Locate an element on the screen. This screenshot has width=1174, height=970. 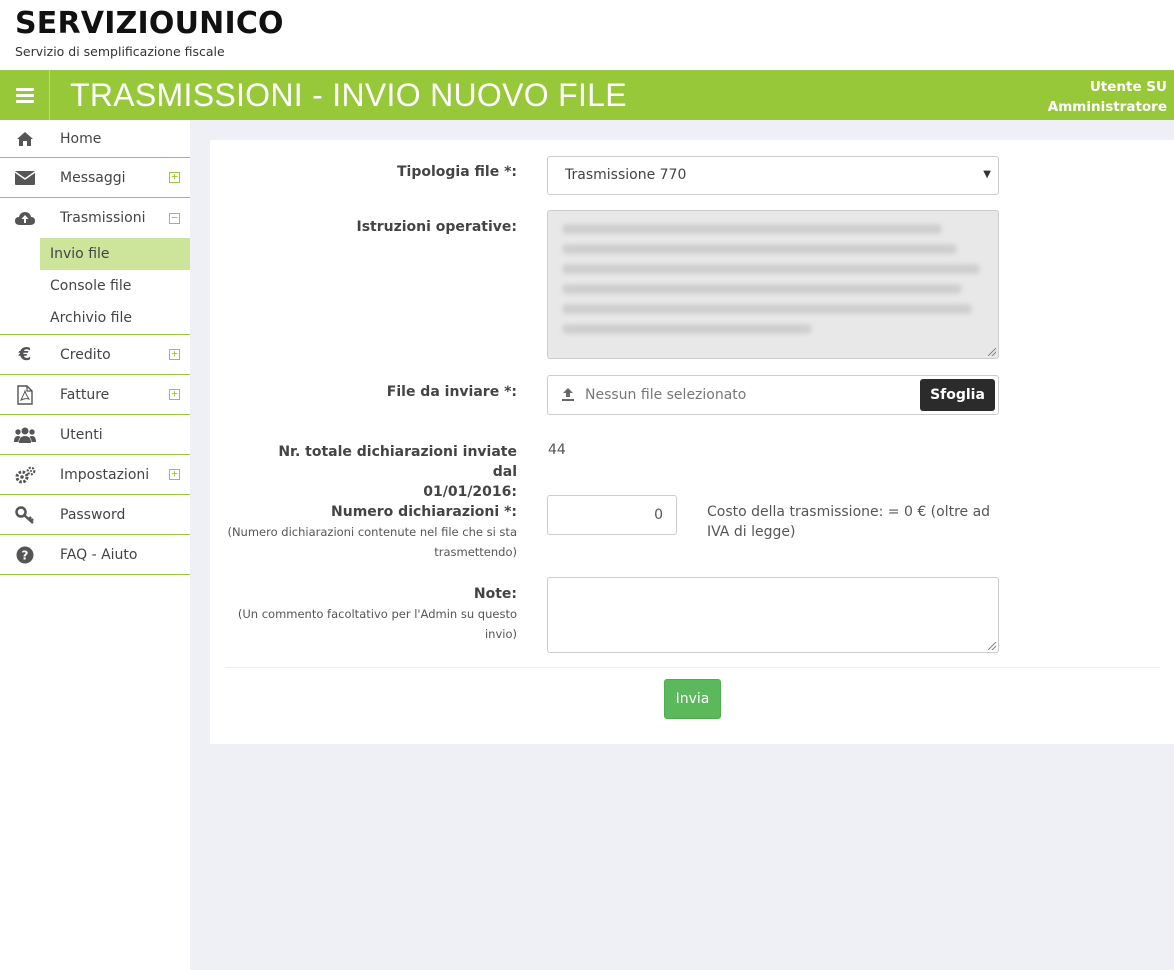
file-label: File da inviare *: is located at coordinates (451, 392).